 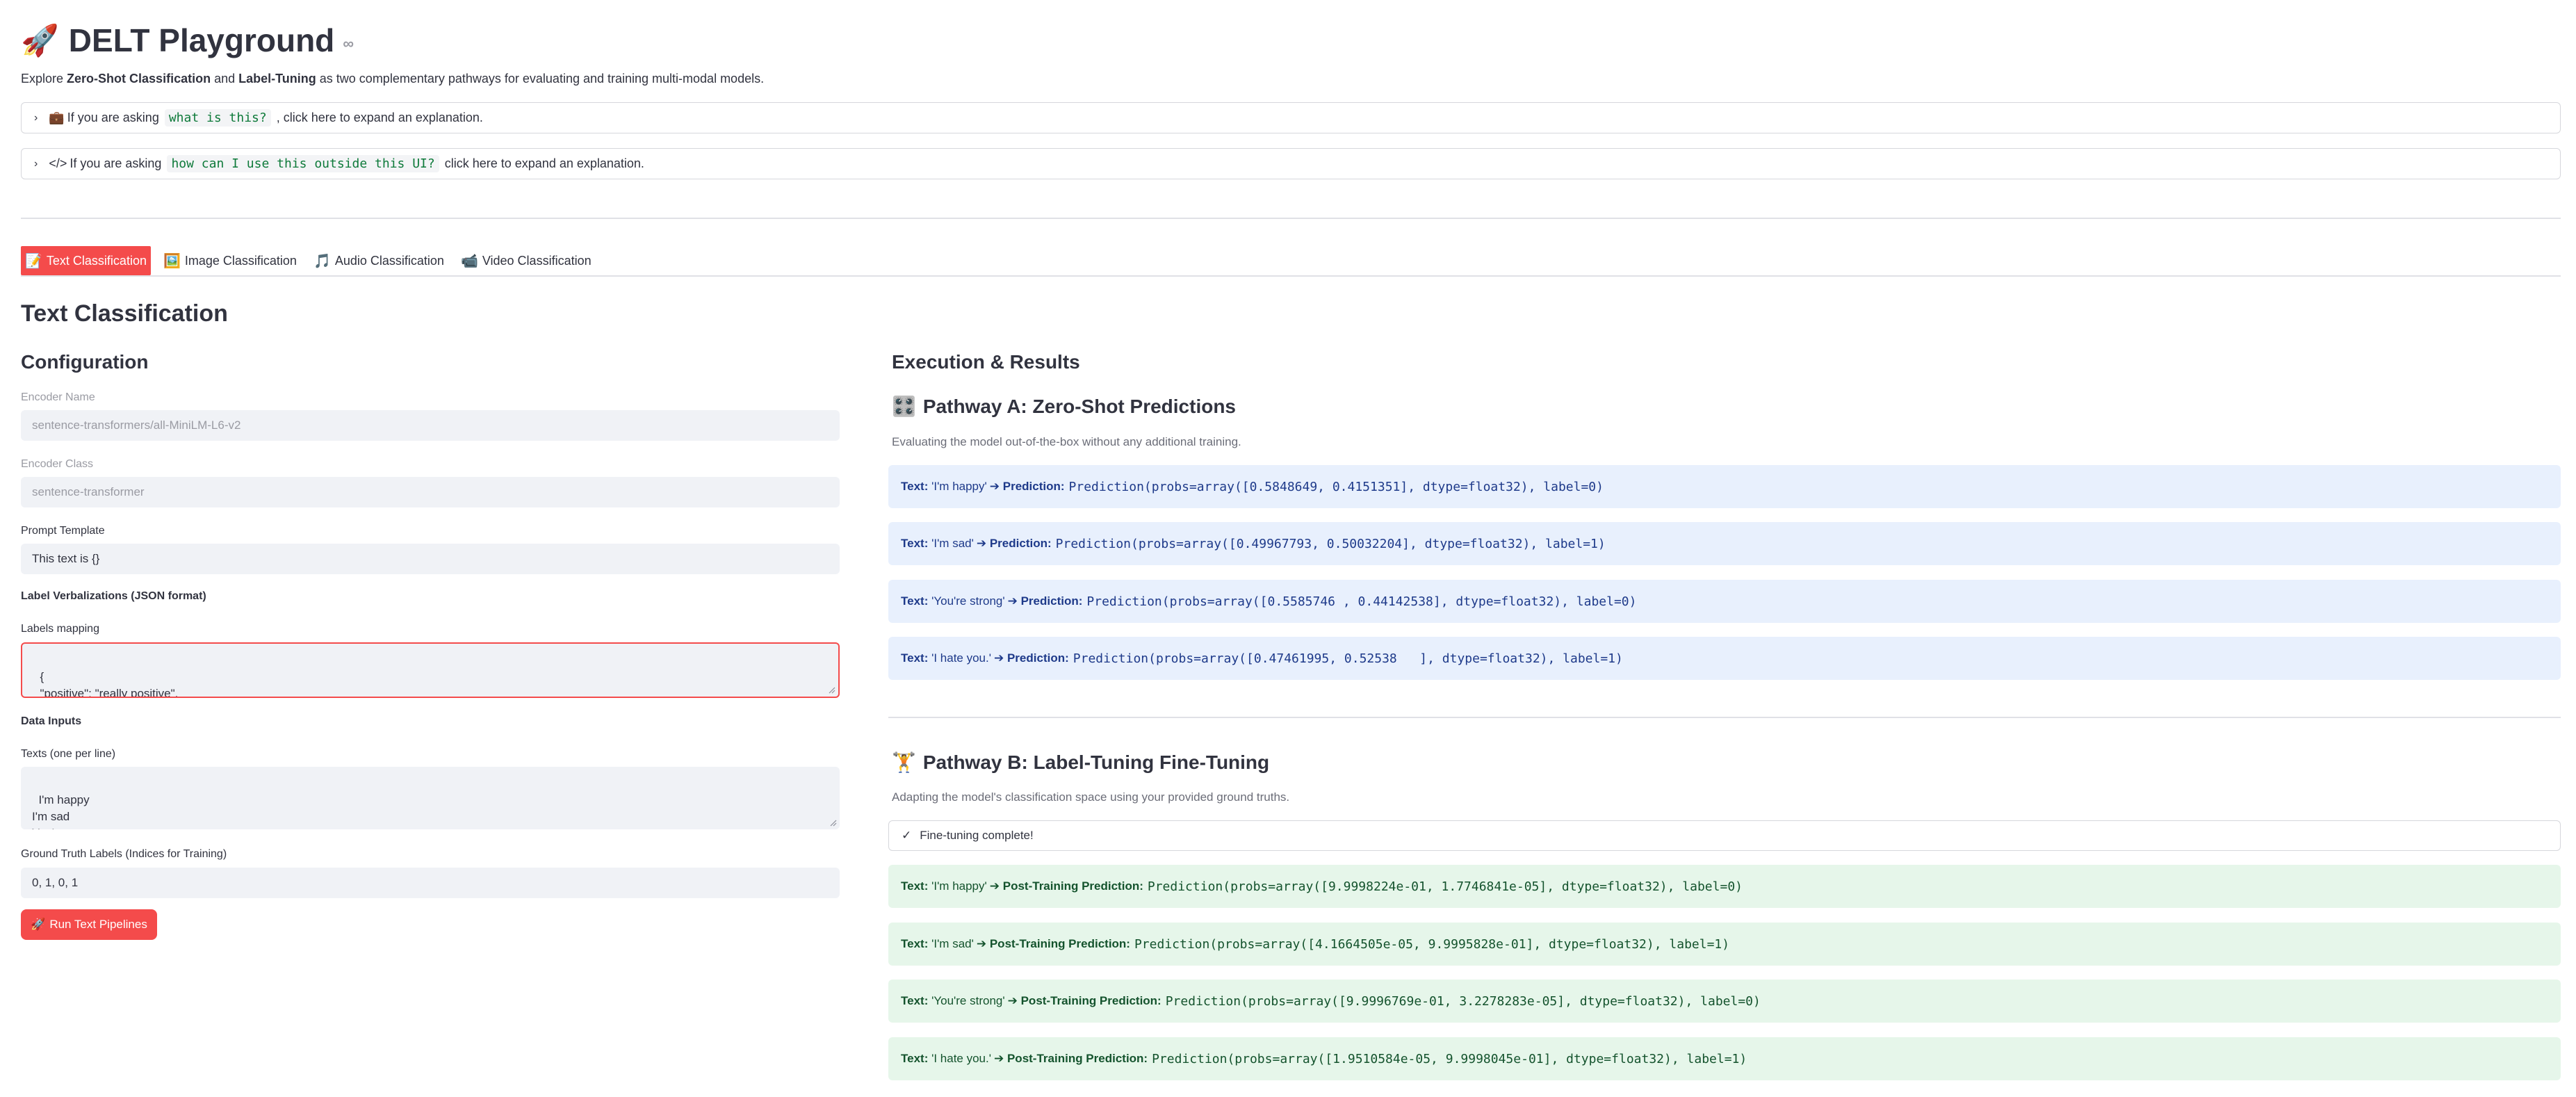 What do you see at coordinates (58, 163) in the screenshot?
I see `code-icon: </>` at bounding box center [58, 163].